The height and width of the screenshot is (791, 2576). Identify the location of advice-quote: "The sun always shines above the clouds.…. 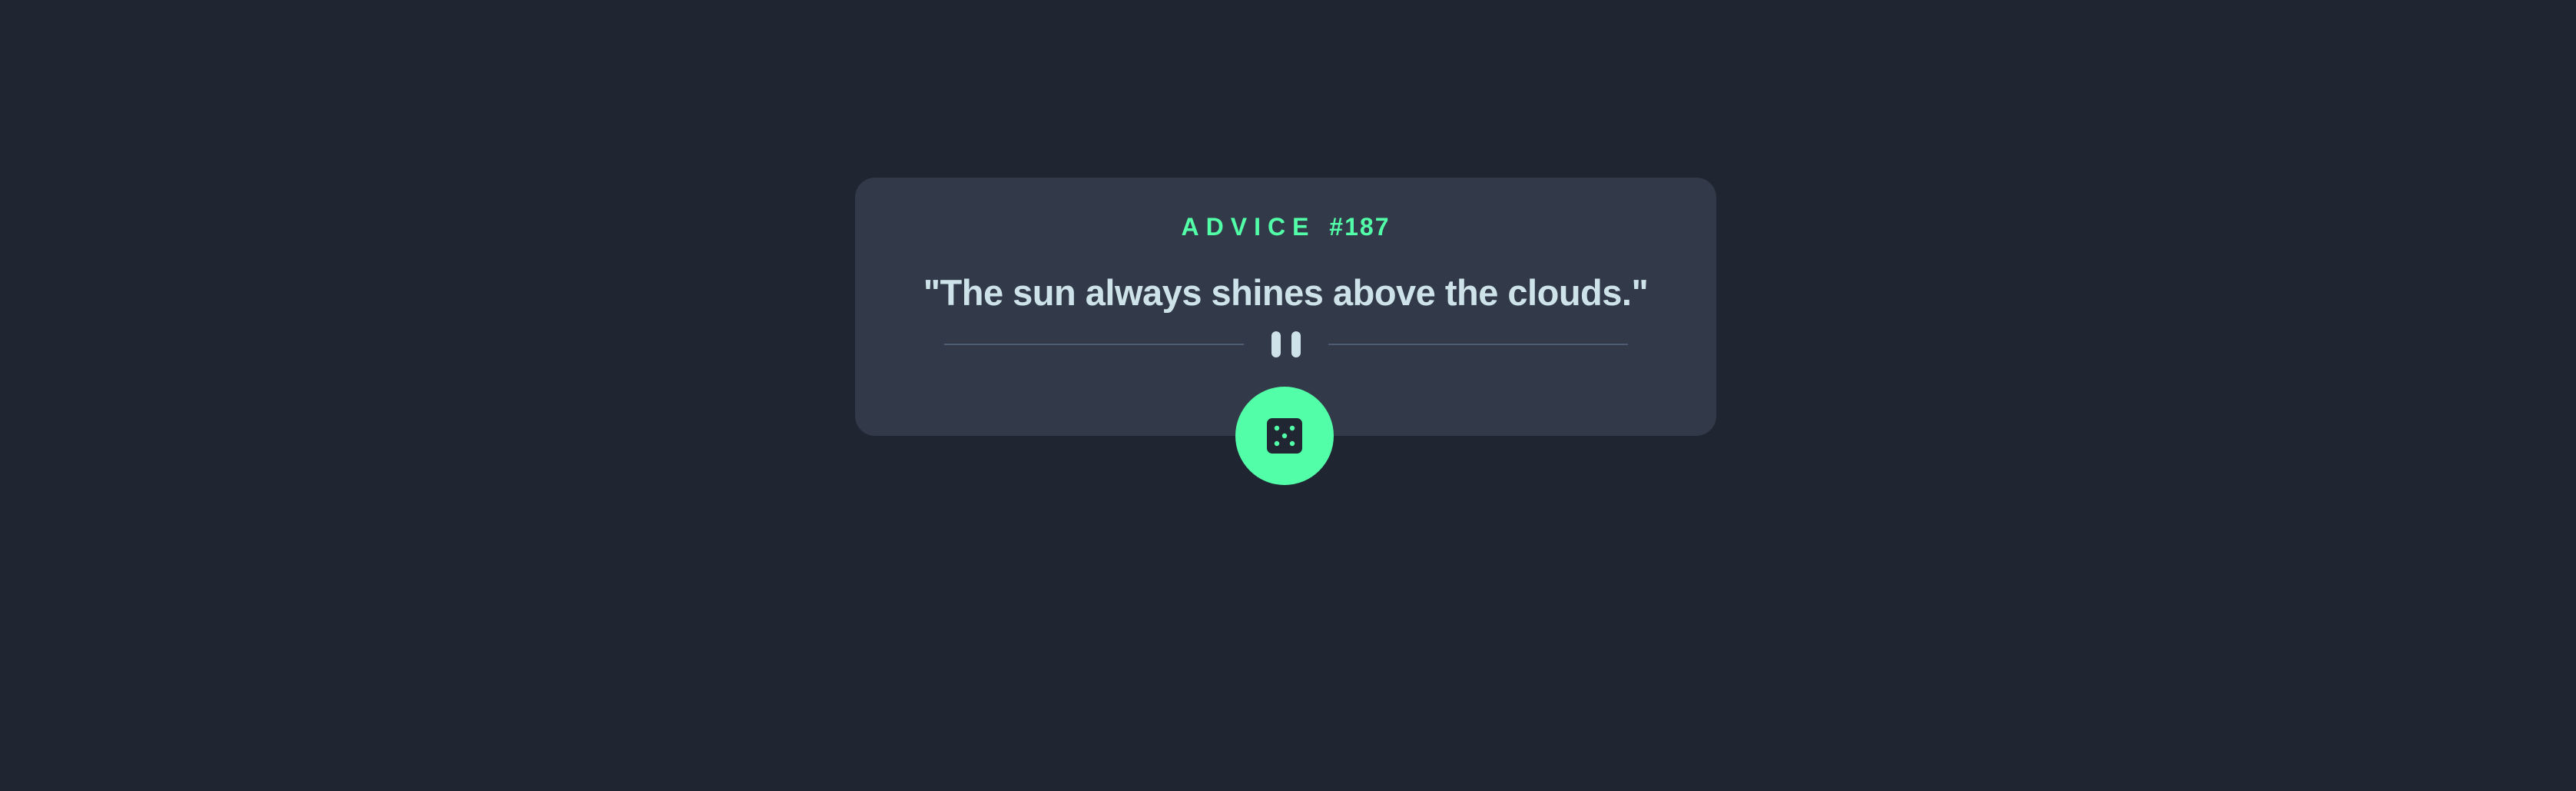
(1286, 292).